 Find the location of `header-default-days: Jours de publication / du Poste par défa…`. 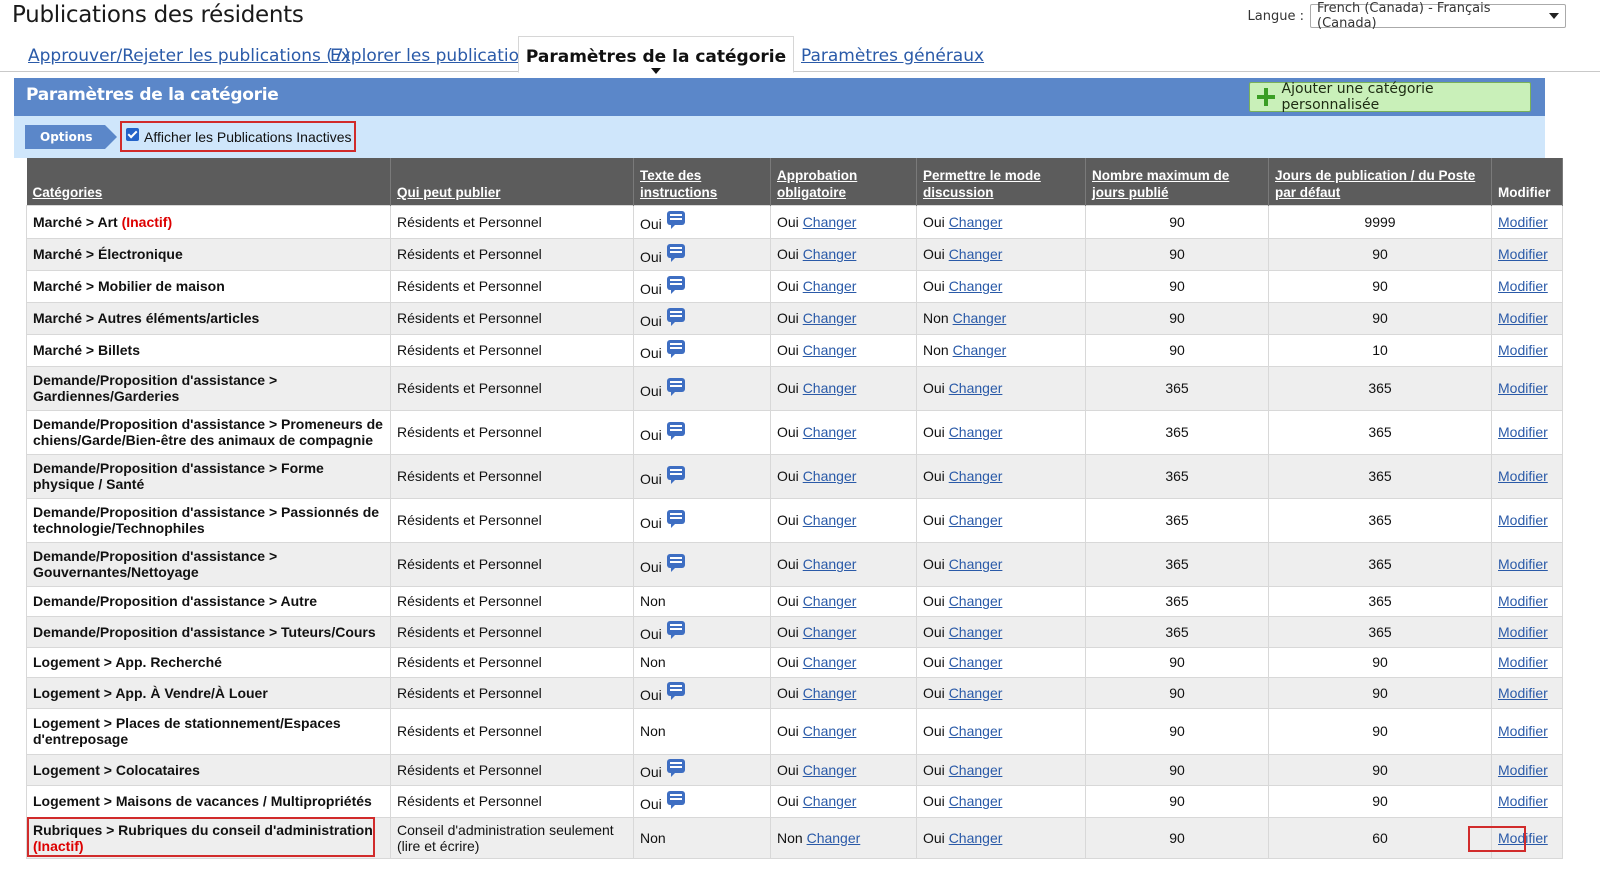

header-default-days: Jours de publication / du Poste par défa… is located at coordinates (1380, 181).